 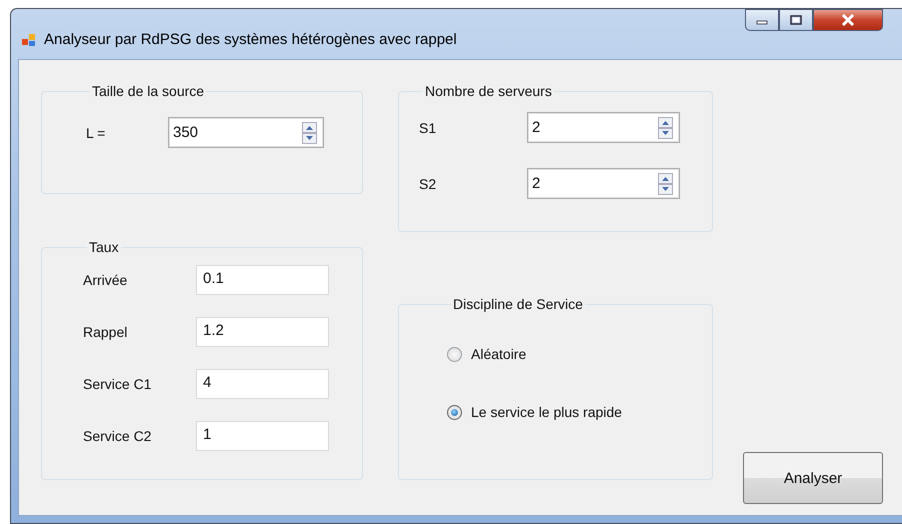 What do you see at coordinates (105, 332) in the screenshot?
I see `field-label: Rappel` at bounding box center [105, 332].